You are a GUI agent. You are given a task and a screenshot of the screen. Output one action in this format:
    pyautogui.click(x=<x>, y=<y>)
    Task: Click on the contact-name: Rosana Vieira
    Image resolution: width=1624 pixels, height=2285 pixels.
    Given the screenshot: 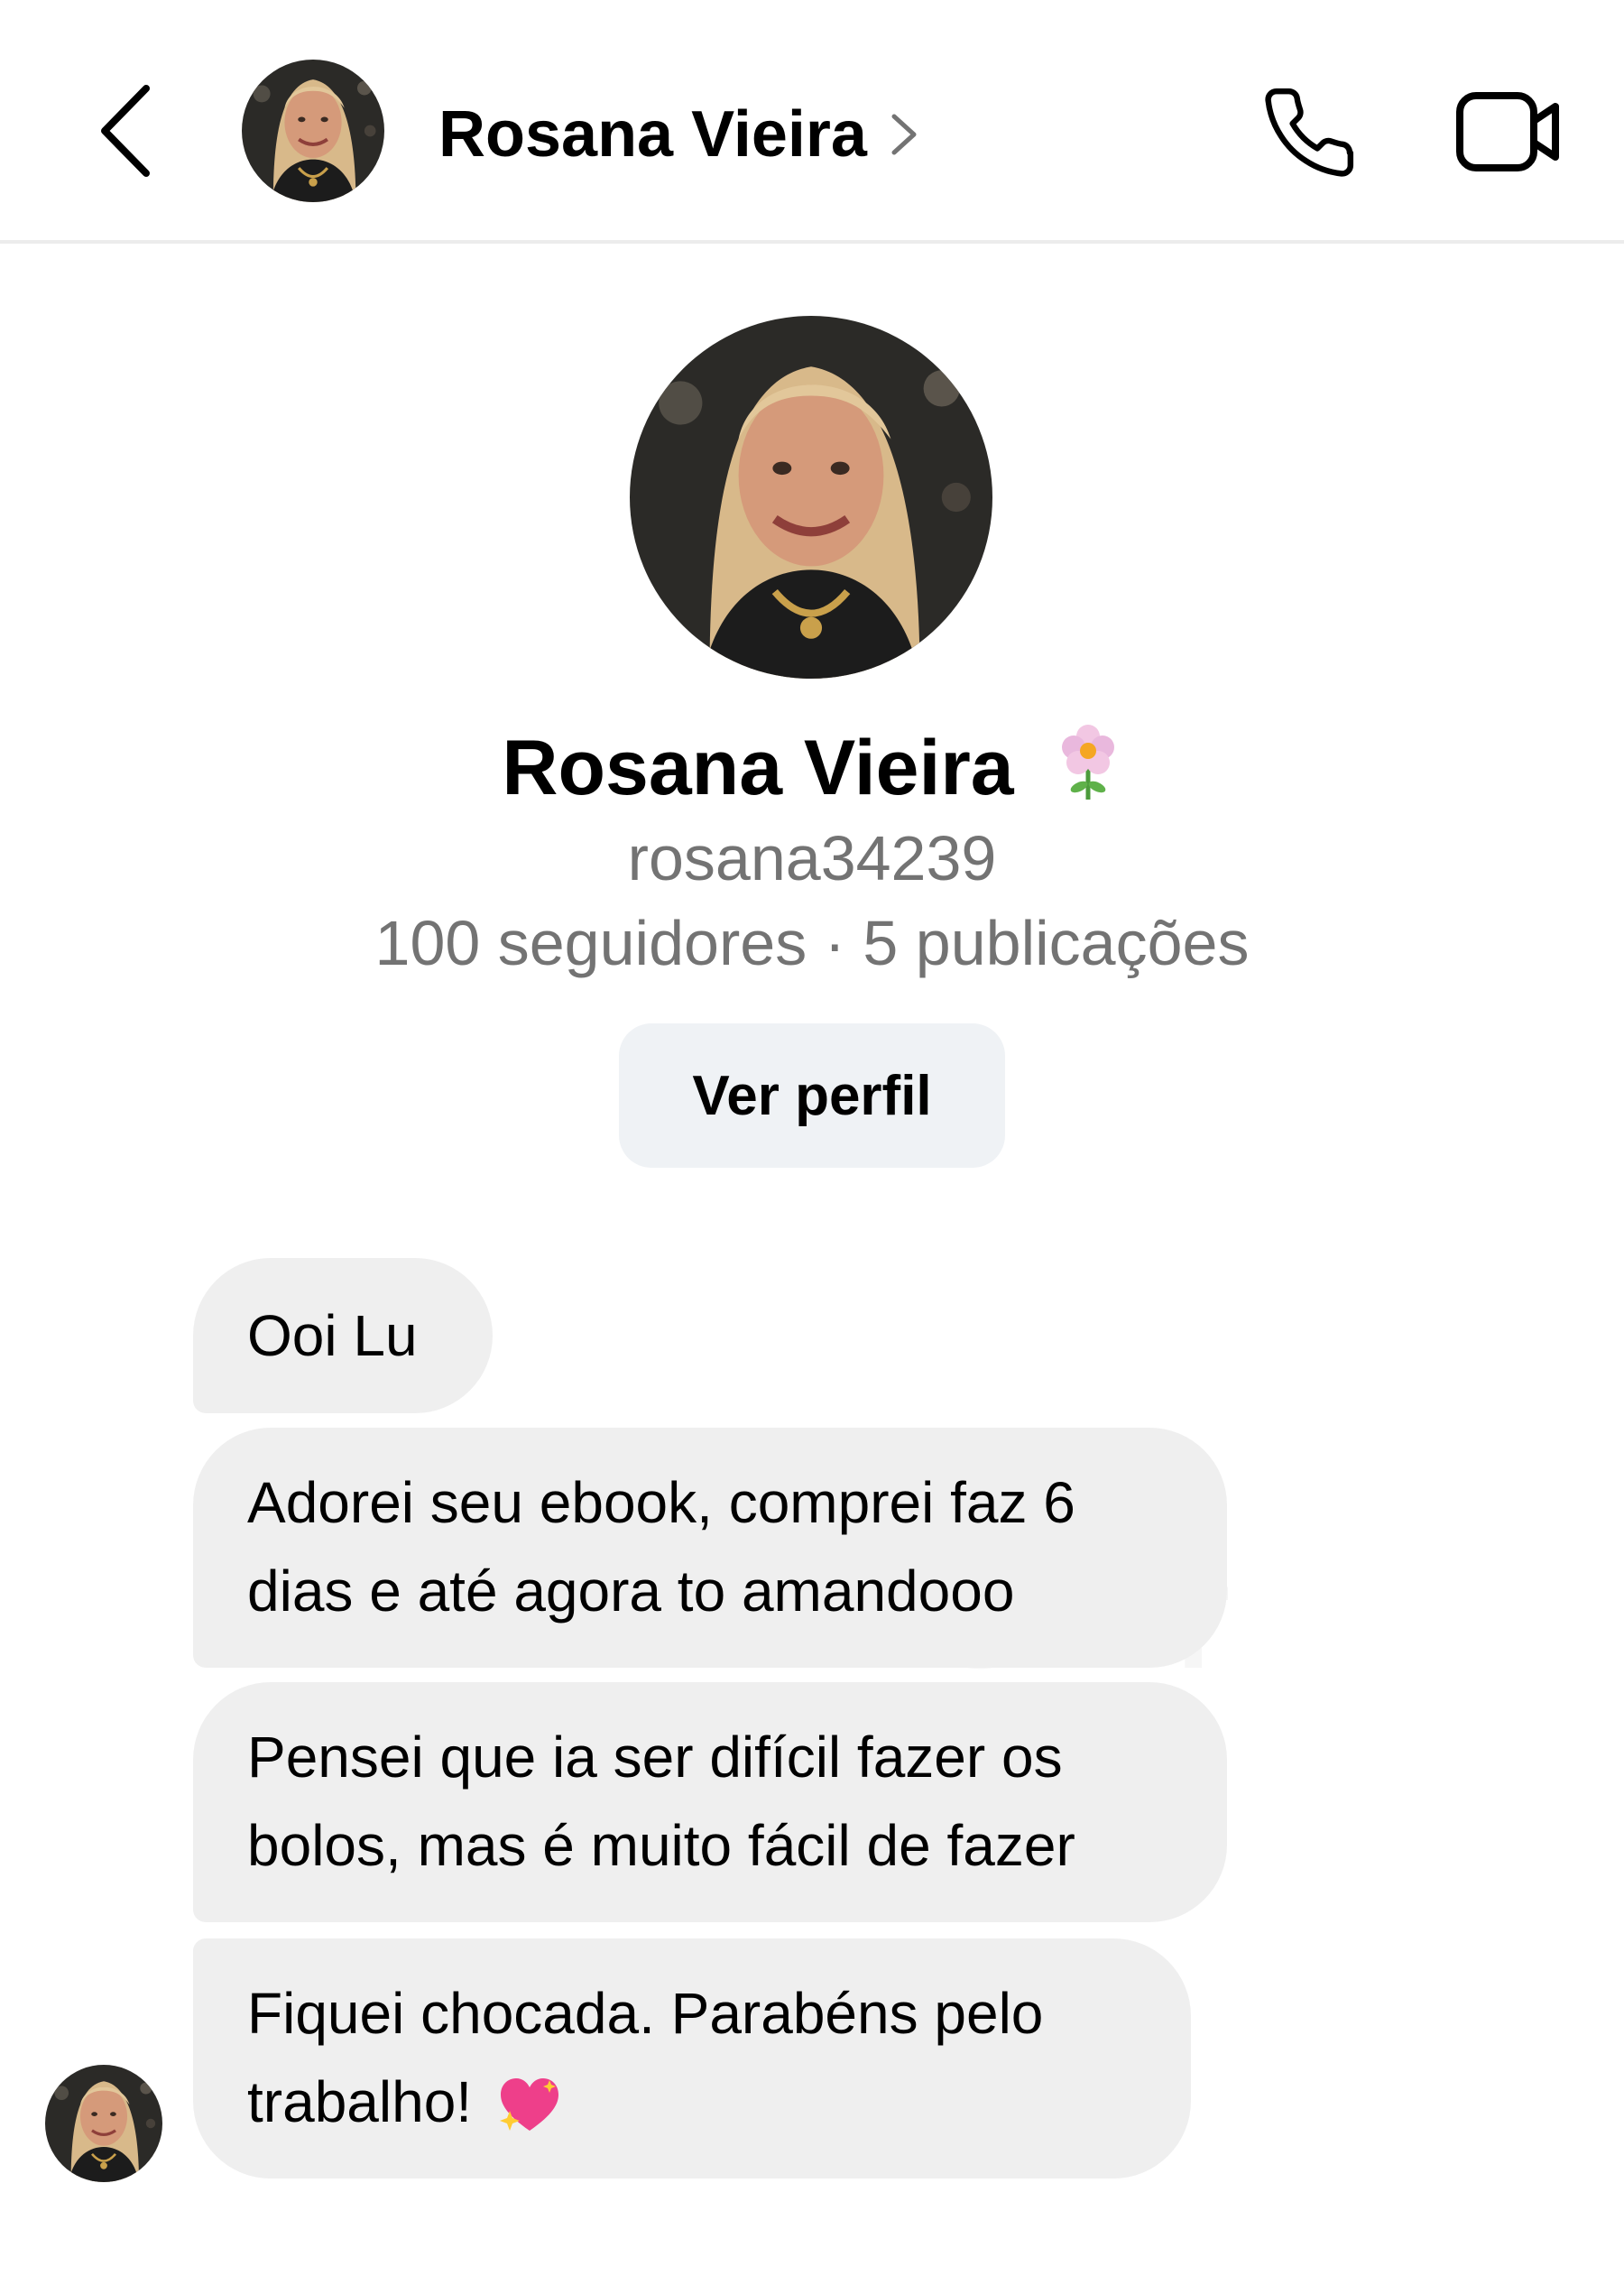 What is the action you would take?
    pyautogui.click(x=653, y=134)
    